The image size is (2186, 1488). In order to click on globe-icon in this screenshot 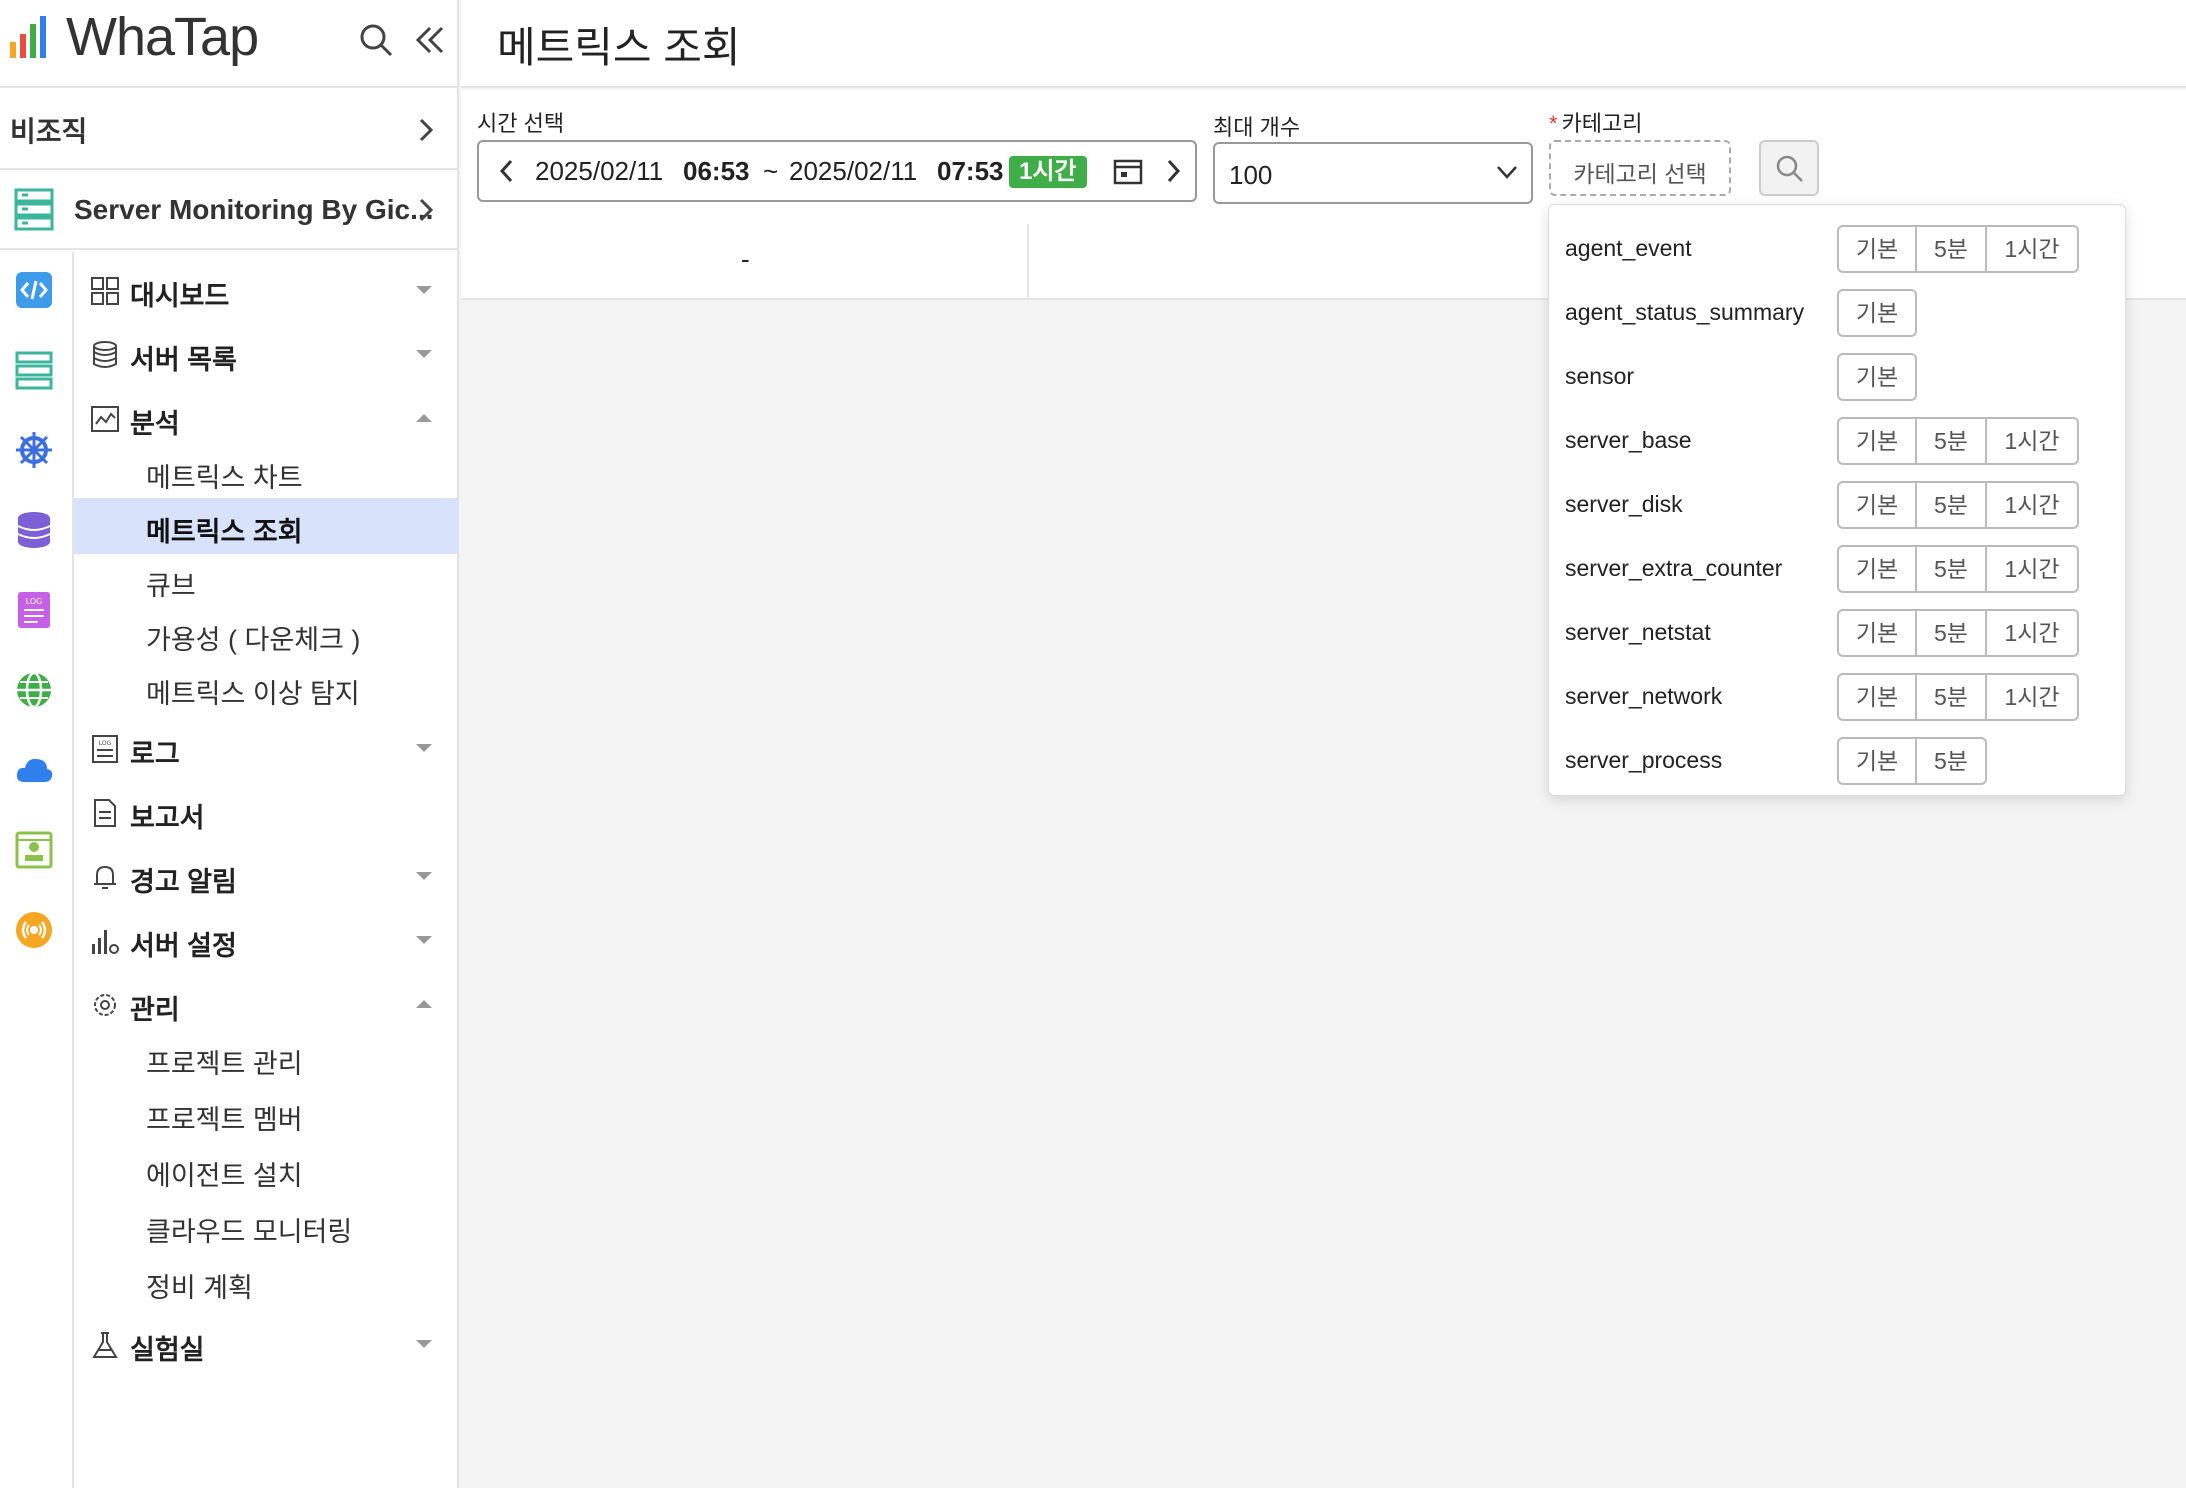, I will do `click(34, 690)`.